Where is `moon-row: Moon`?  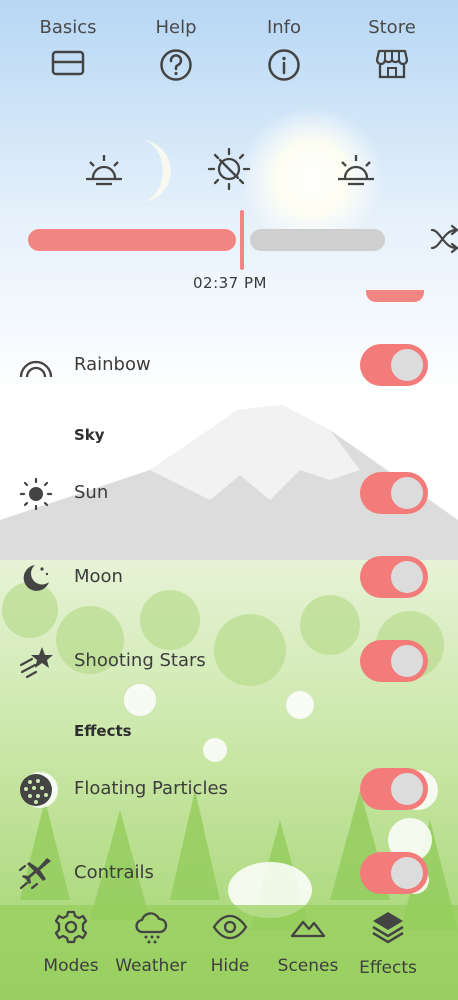
moon-row: Moon is located at coordinates (229, 578).